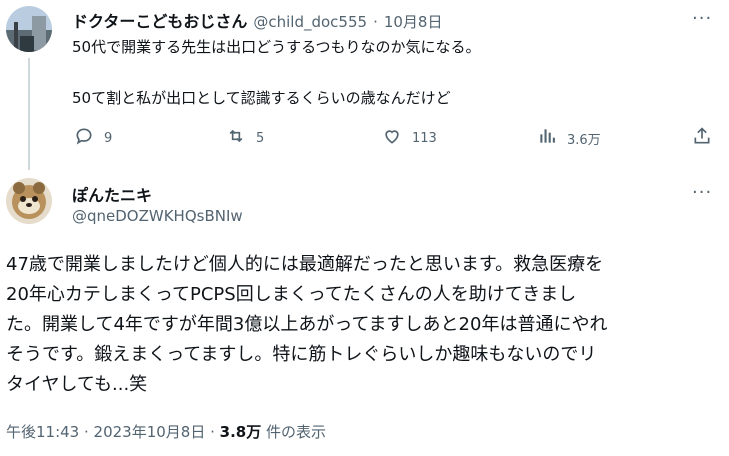  What do you see at coordinates (240, 432) in the screenshot?
I see `views-count-bold: 3.8万` at bounding box center [240, 432].